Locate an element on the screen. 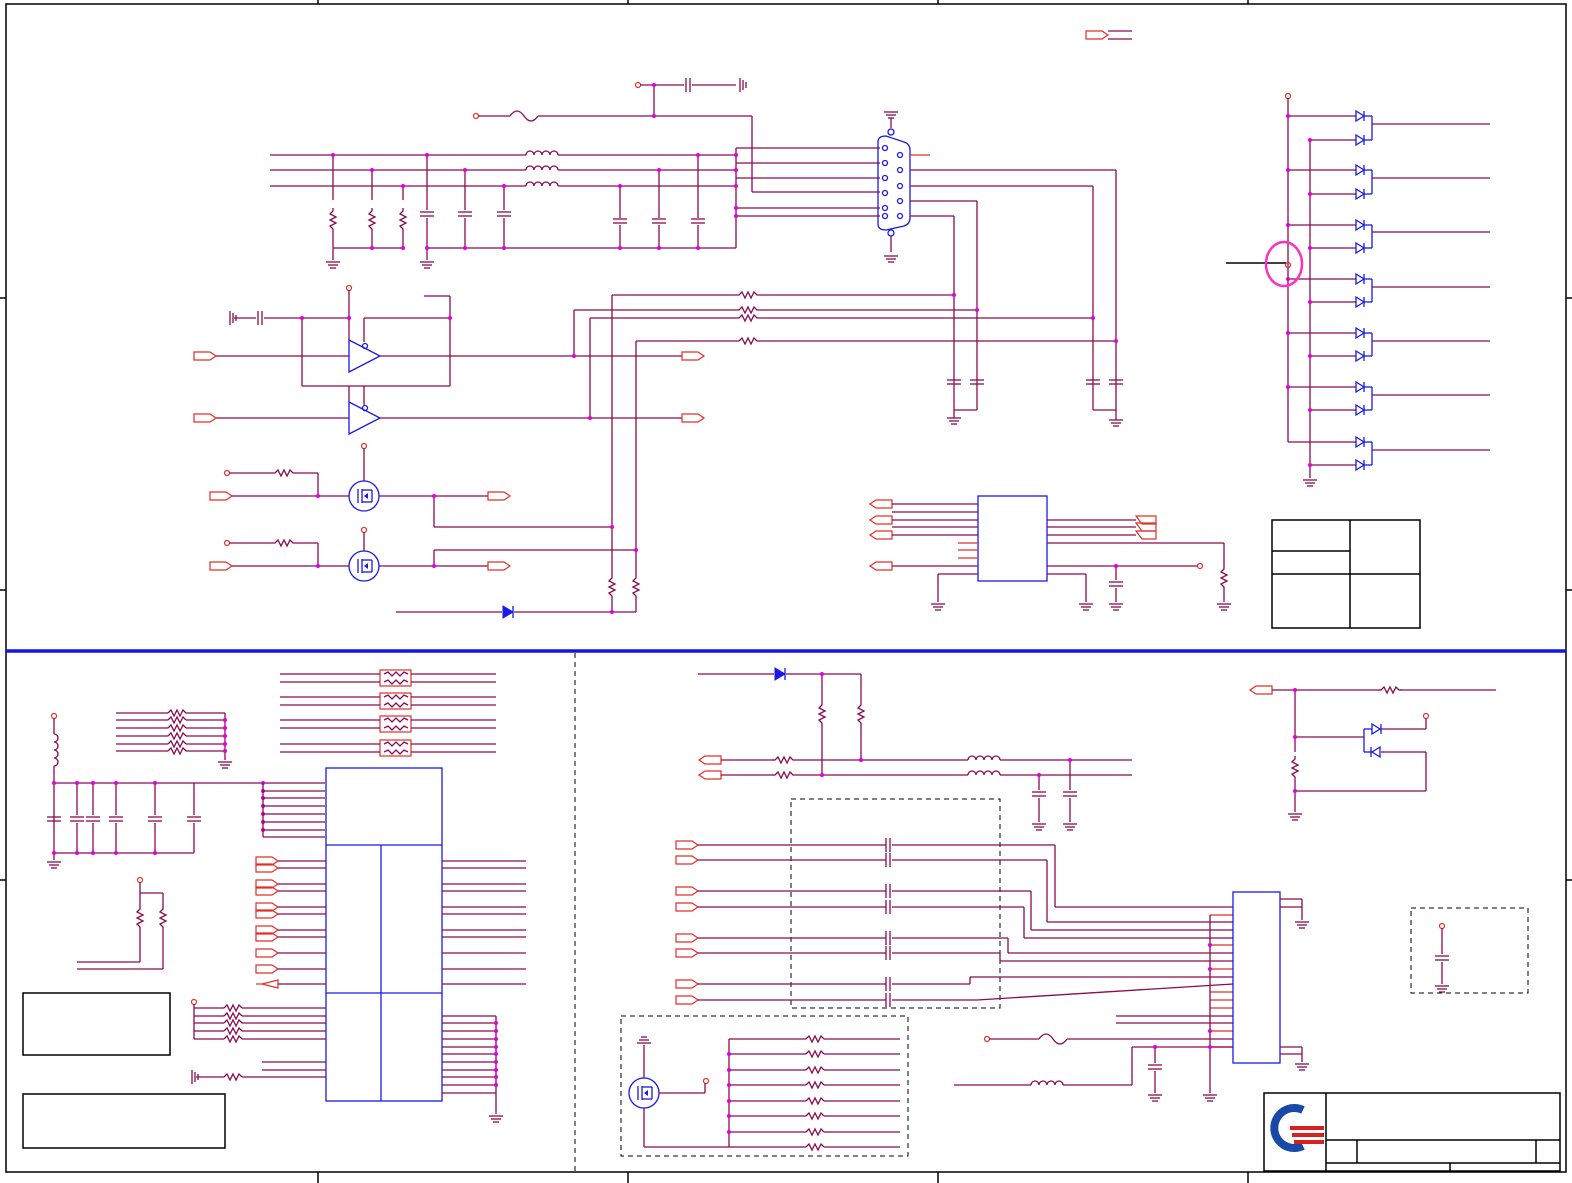 This screenshot has width=1572, height=1183. ac-coupling-region is located at coordinates (895, 903).